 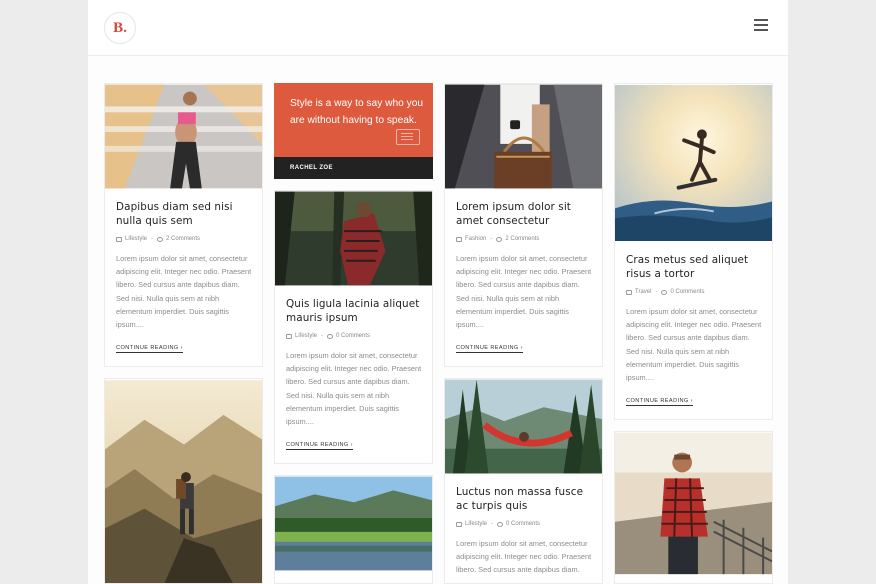 I want to click on post-title: Dapibus diam sed nisi nulla quis sem, so click(x=184, y=214).